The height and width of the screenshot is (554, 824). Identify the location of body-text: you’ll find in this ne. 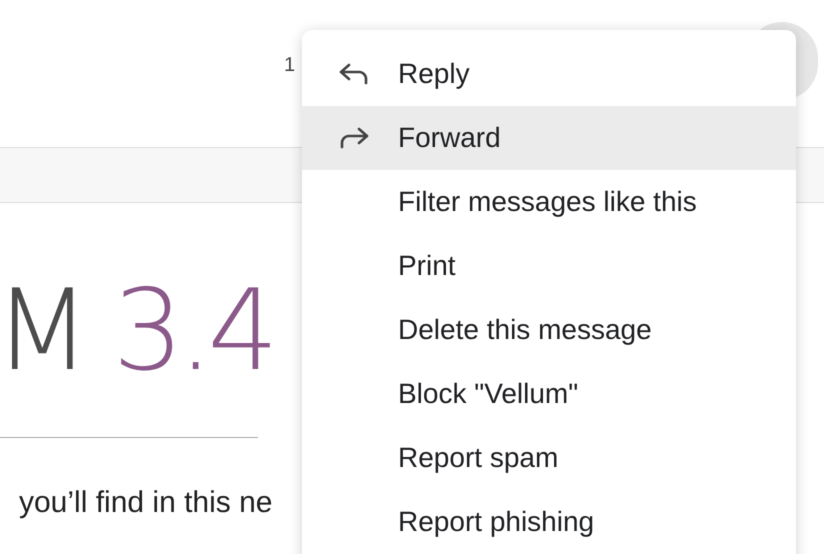
(145, 503).